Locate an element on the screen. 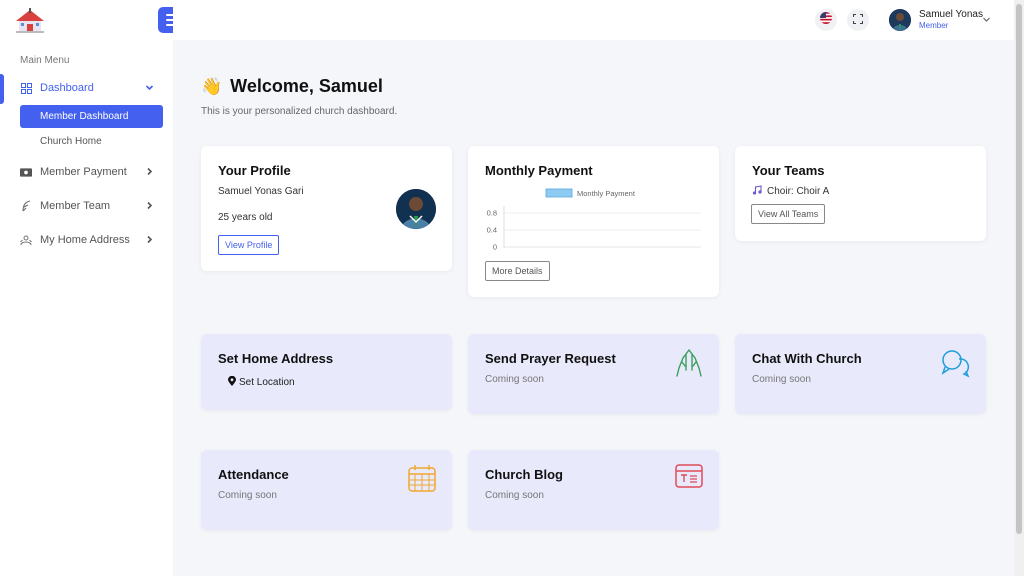 The image size is (1024, 576). fullscreen-icon is located at coordinates (858, 20).